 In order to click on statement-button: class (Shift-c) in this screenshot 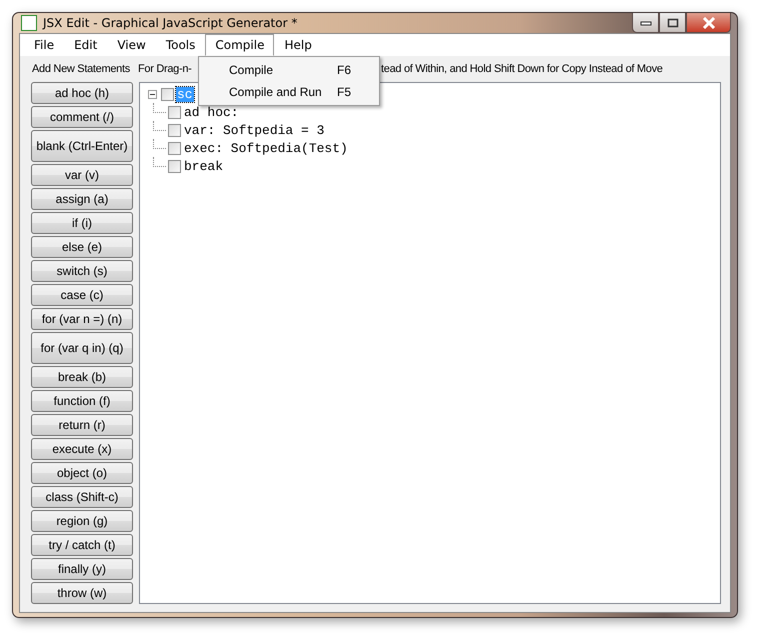, I will do `click(82, 497)`.